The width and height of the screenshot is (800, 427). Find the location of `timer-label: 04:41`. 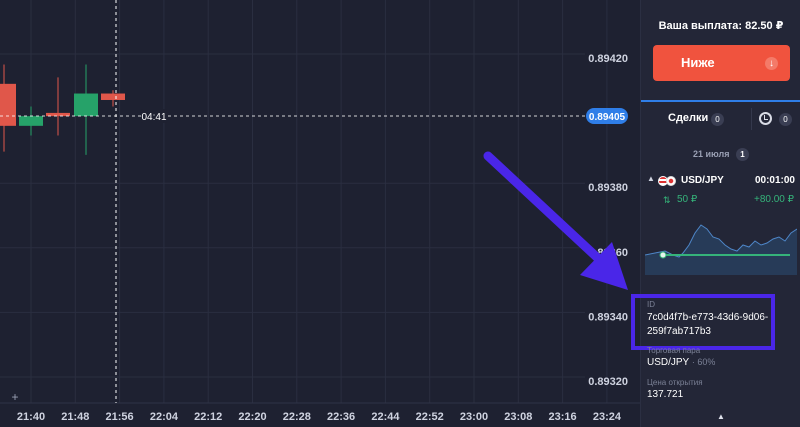

timer-label: 04:41 is located at coordinates (153, 117).